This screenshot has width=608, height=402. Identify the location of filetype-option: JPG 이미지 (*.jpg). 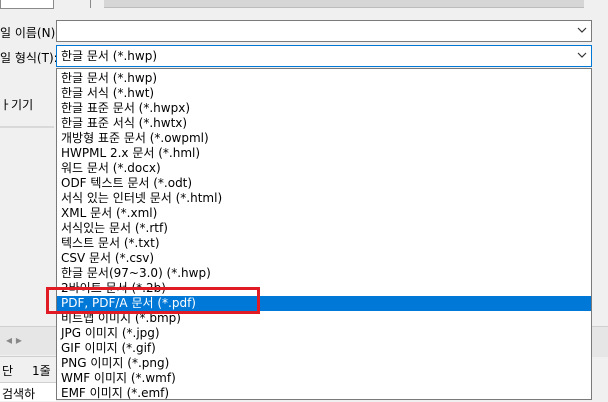
(324, 333).